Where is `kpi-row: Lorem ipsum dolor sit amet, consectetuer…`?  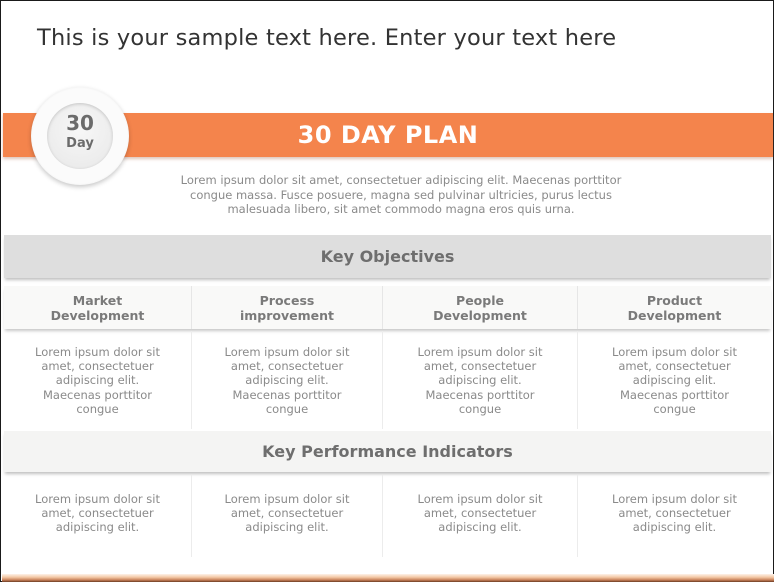 kpi-row: Lorem ipsum dolor sit amet, consectetuer… is located at coordinates (387, 516).